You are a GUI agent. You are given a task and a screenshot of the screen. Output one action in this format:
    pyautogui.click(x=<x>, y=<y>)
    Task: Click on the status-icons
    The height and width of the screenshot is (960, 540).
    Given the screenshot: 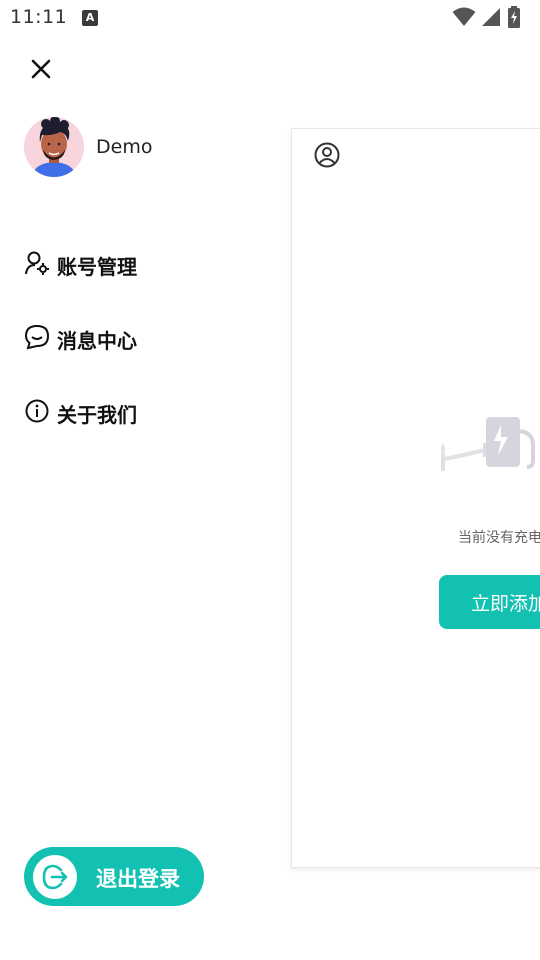 What is the action you would take?
    pyautogui.click(x=492, y=17)
    